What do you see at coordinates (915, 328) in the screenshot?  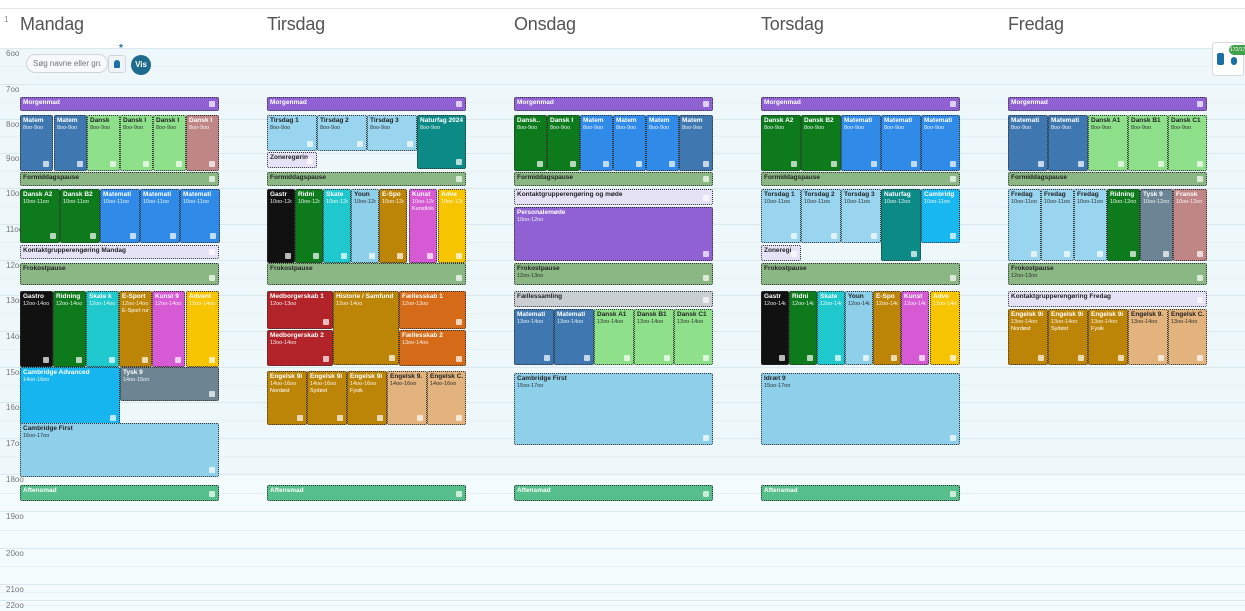 I see `event-kunst: Kunst12oo-14oo` at bounding box center [915, 328].